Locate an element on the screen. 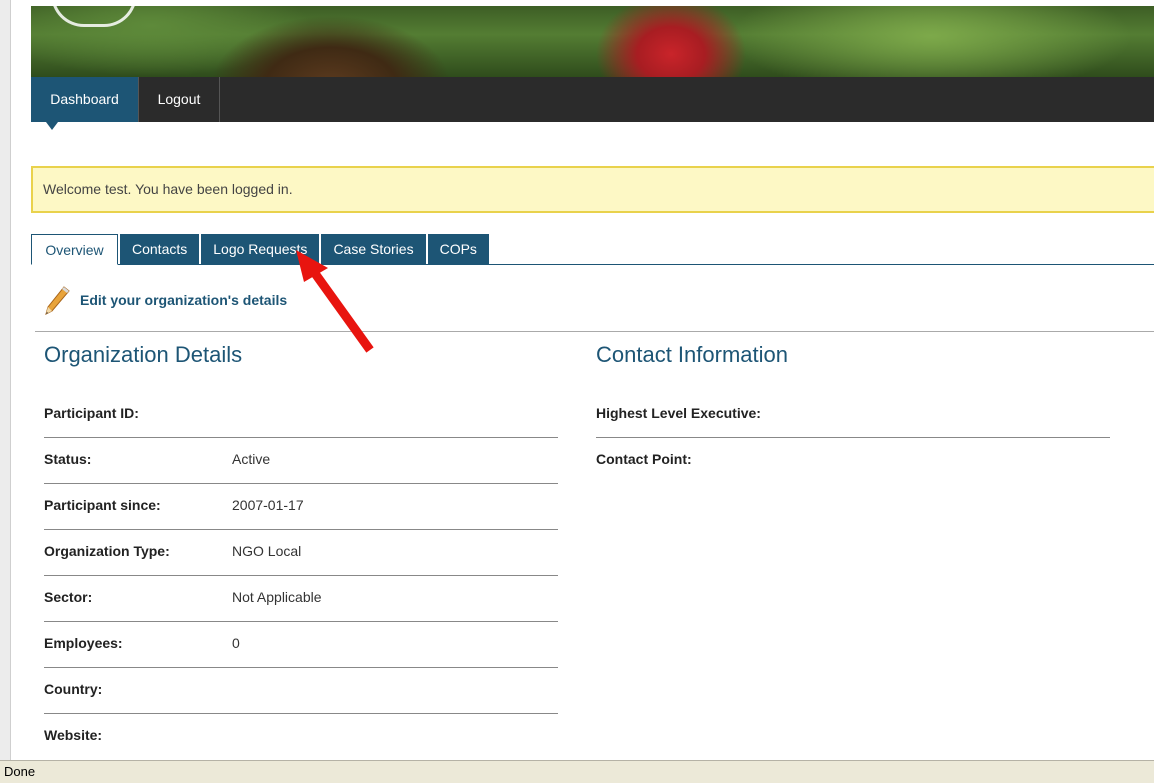  detail-row-organization-type: Organization Type: NGO Local is located at coordinates (301, 553).